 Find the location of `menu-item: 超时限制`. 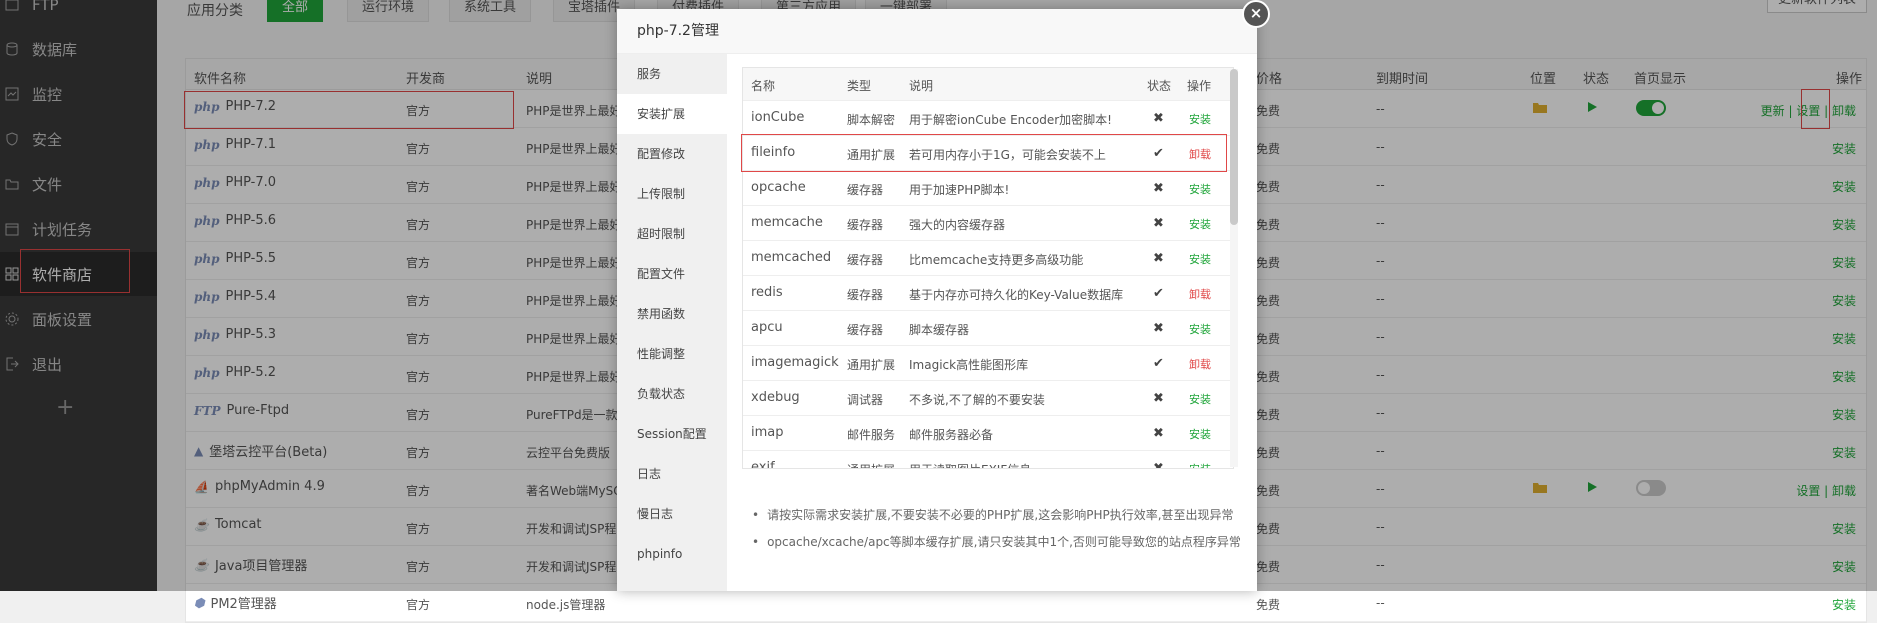

menu-item: 超时限制 is located at coordinates (672, 234).